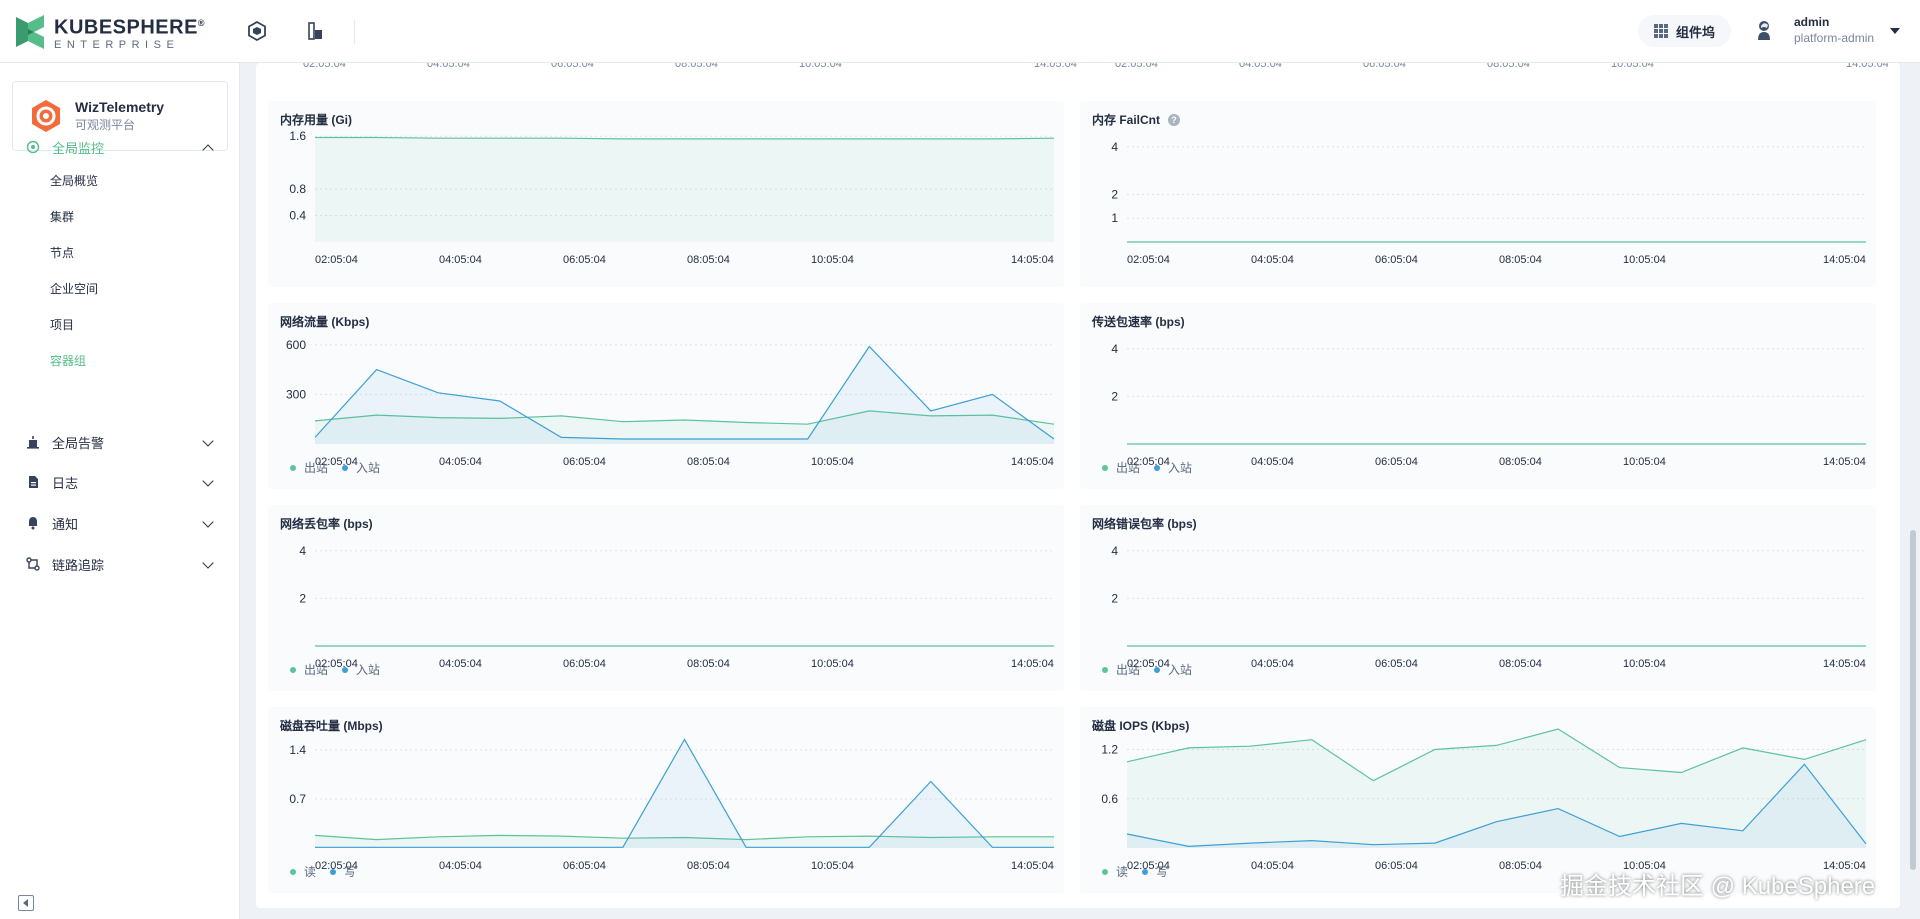 The width and height of the screenshot is (1920, 919). I want to click on collapse-sidebar-button, so click(26, 903).